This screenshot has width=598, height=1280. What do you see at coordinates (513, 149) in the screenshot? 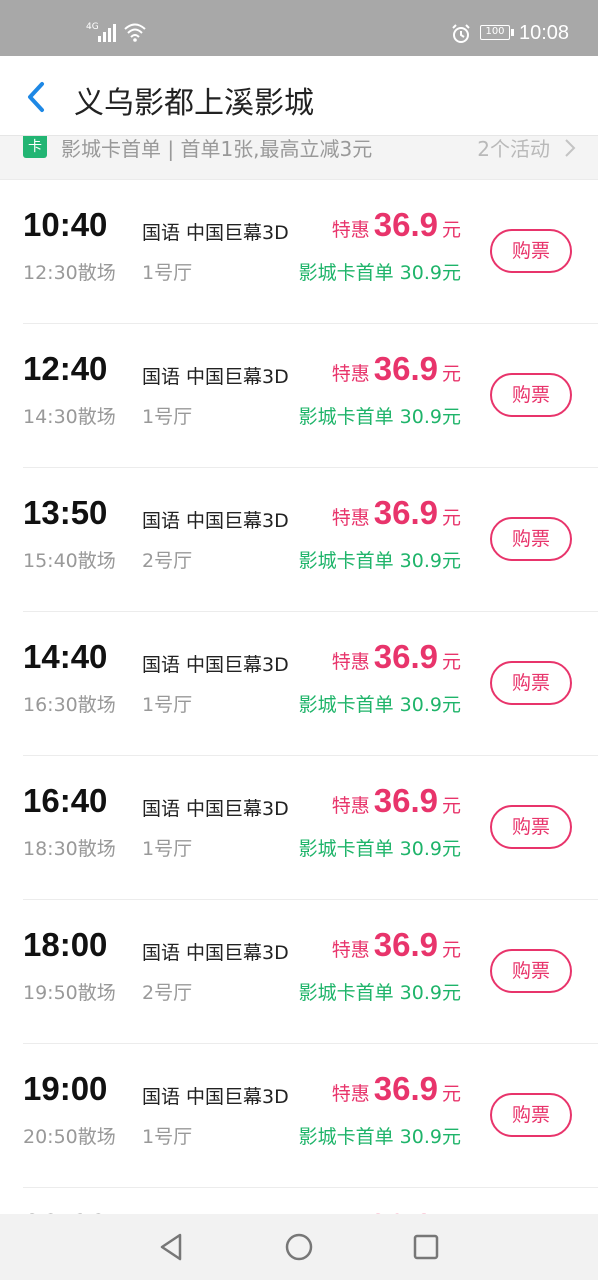
I see `promo-activity-count: 2个活动` at bounding box center [513, 149].